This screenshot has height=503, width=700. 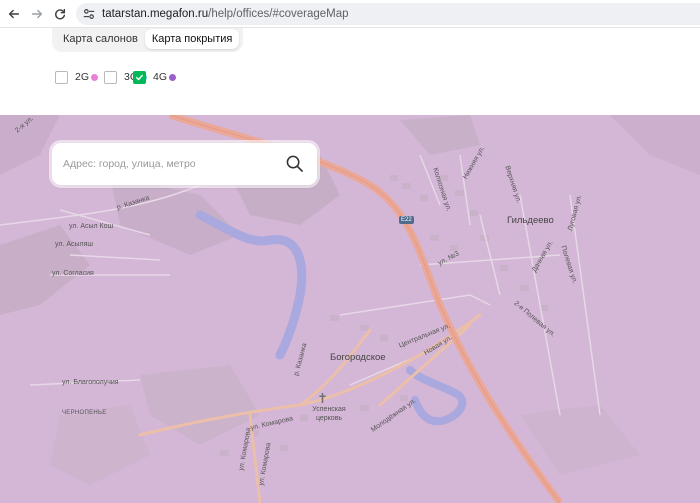 What do you see at coordinates (160, 77) in the screenshot?
I see `filter-4g-label: 4G` at bounding box center [160, 77].